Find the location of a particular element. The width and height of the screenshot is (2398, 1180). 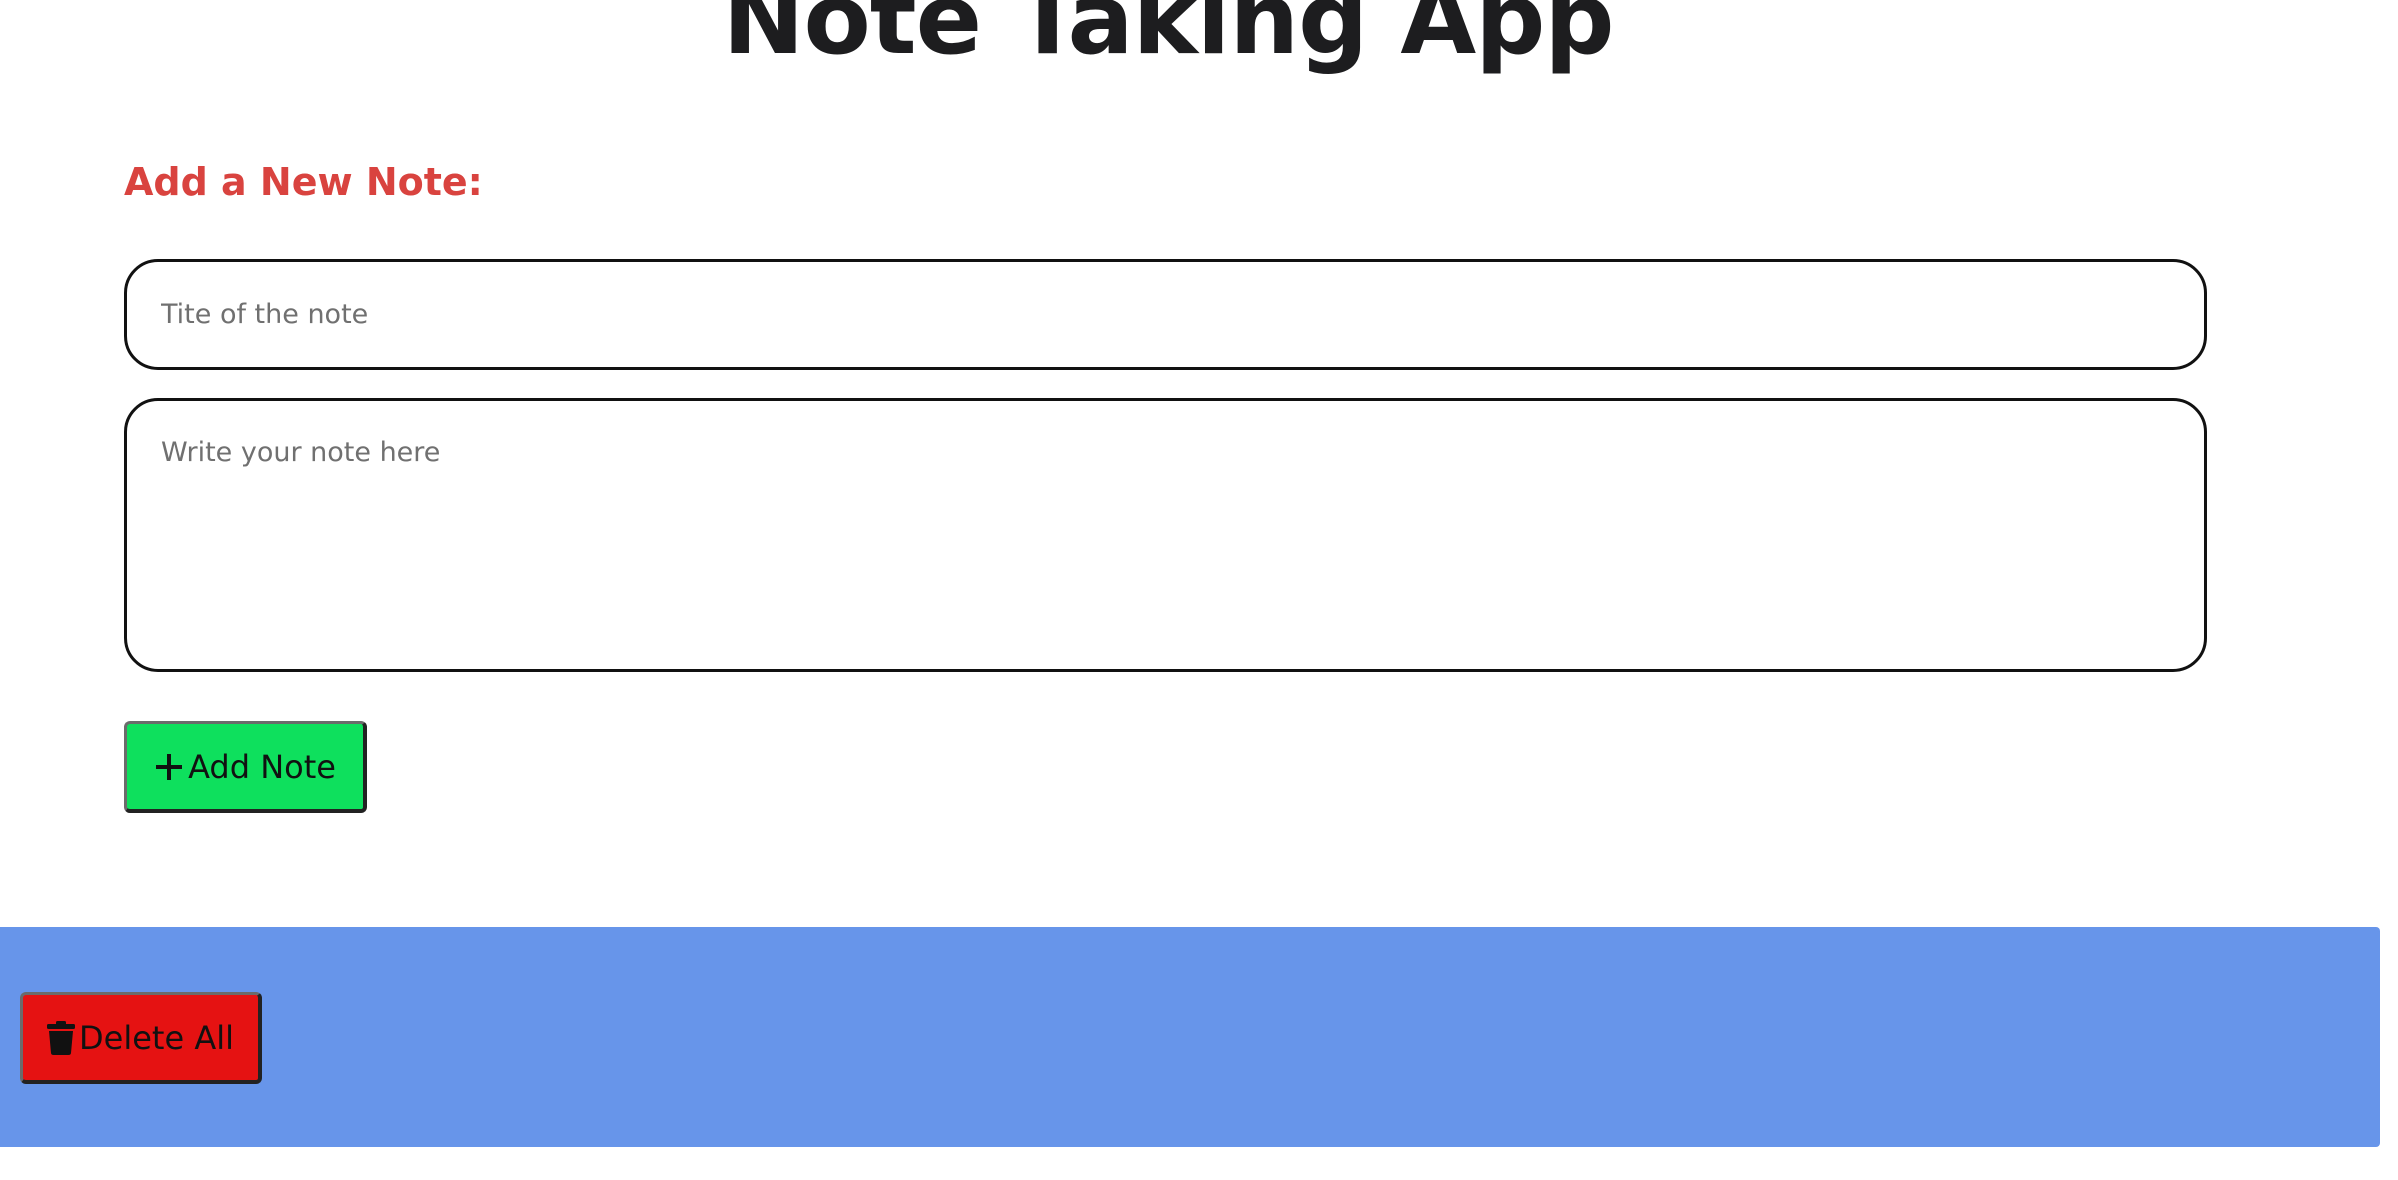

note-title-input is located at coordinates (1165, 314).